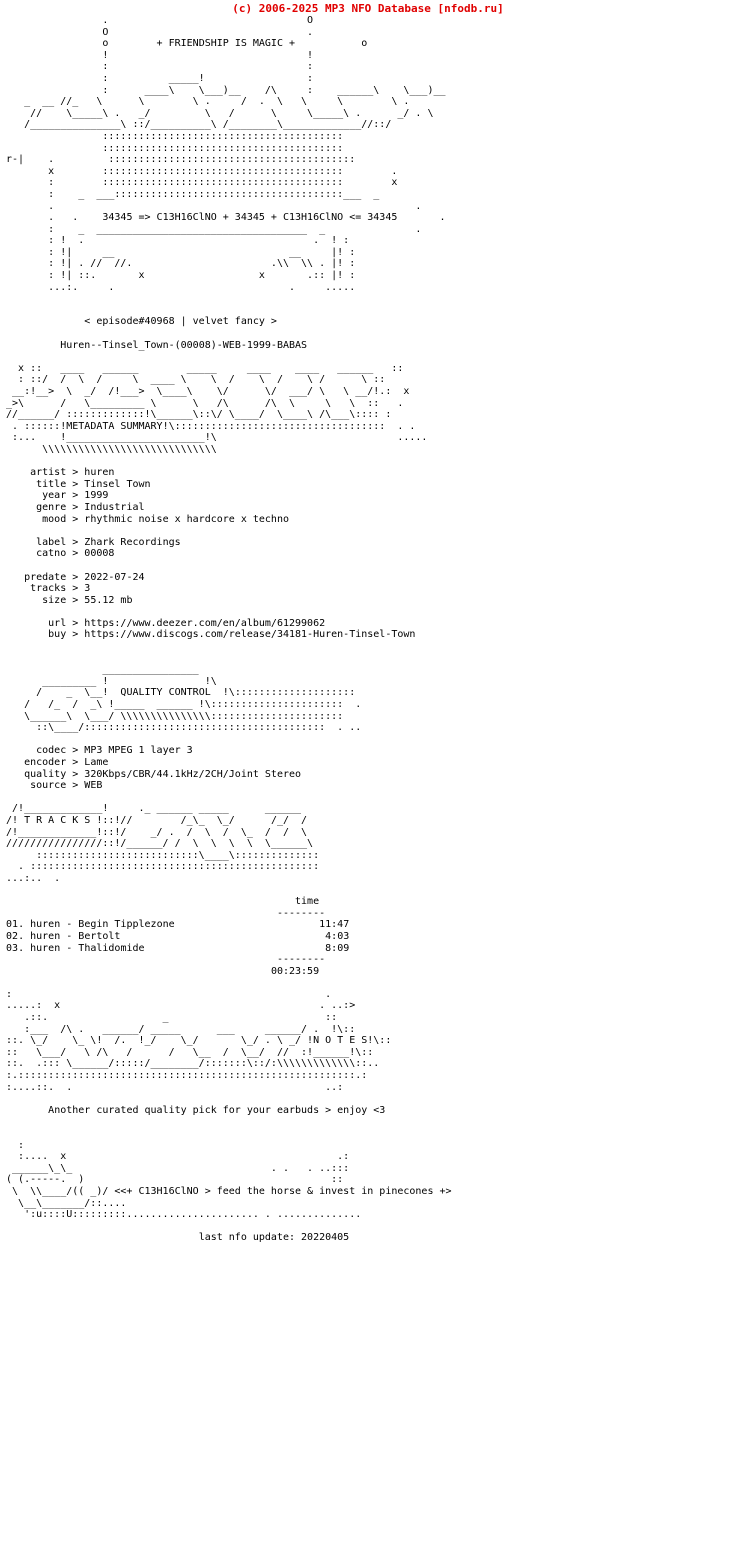 This screenshot has height=1560, width=736. What do you see at coordinates (178, 925) in the screenshot?
I see `track-row: 01. huren - Begin Tipplezone 11:47` at bounding box center [178, 925].